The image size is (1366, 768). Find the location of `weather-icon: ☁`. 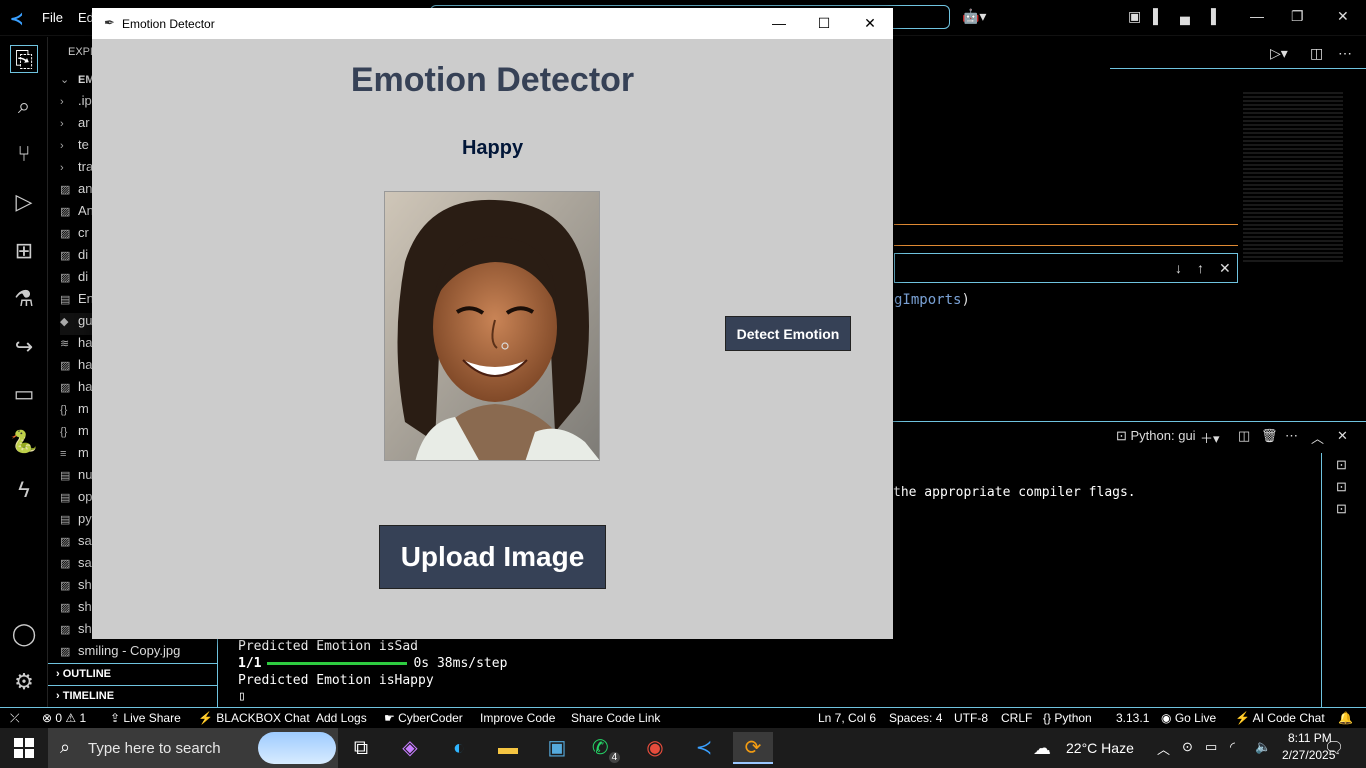

weather-icon: ☁ is located at coordinates (1042, 748).